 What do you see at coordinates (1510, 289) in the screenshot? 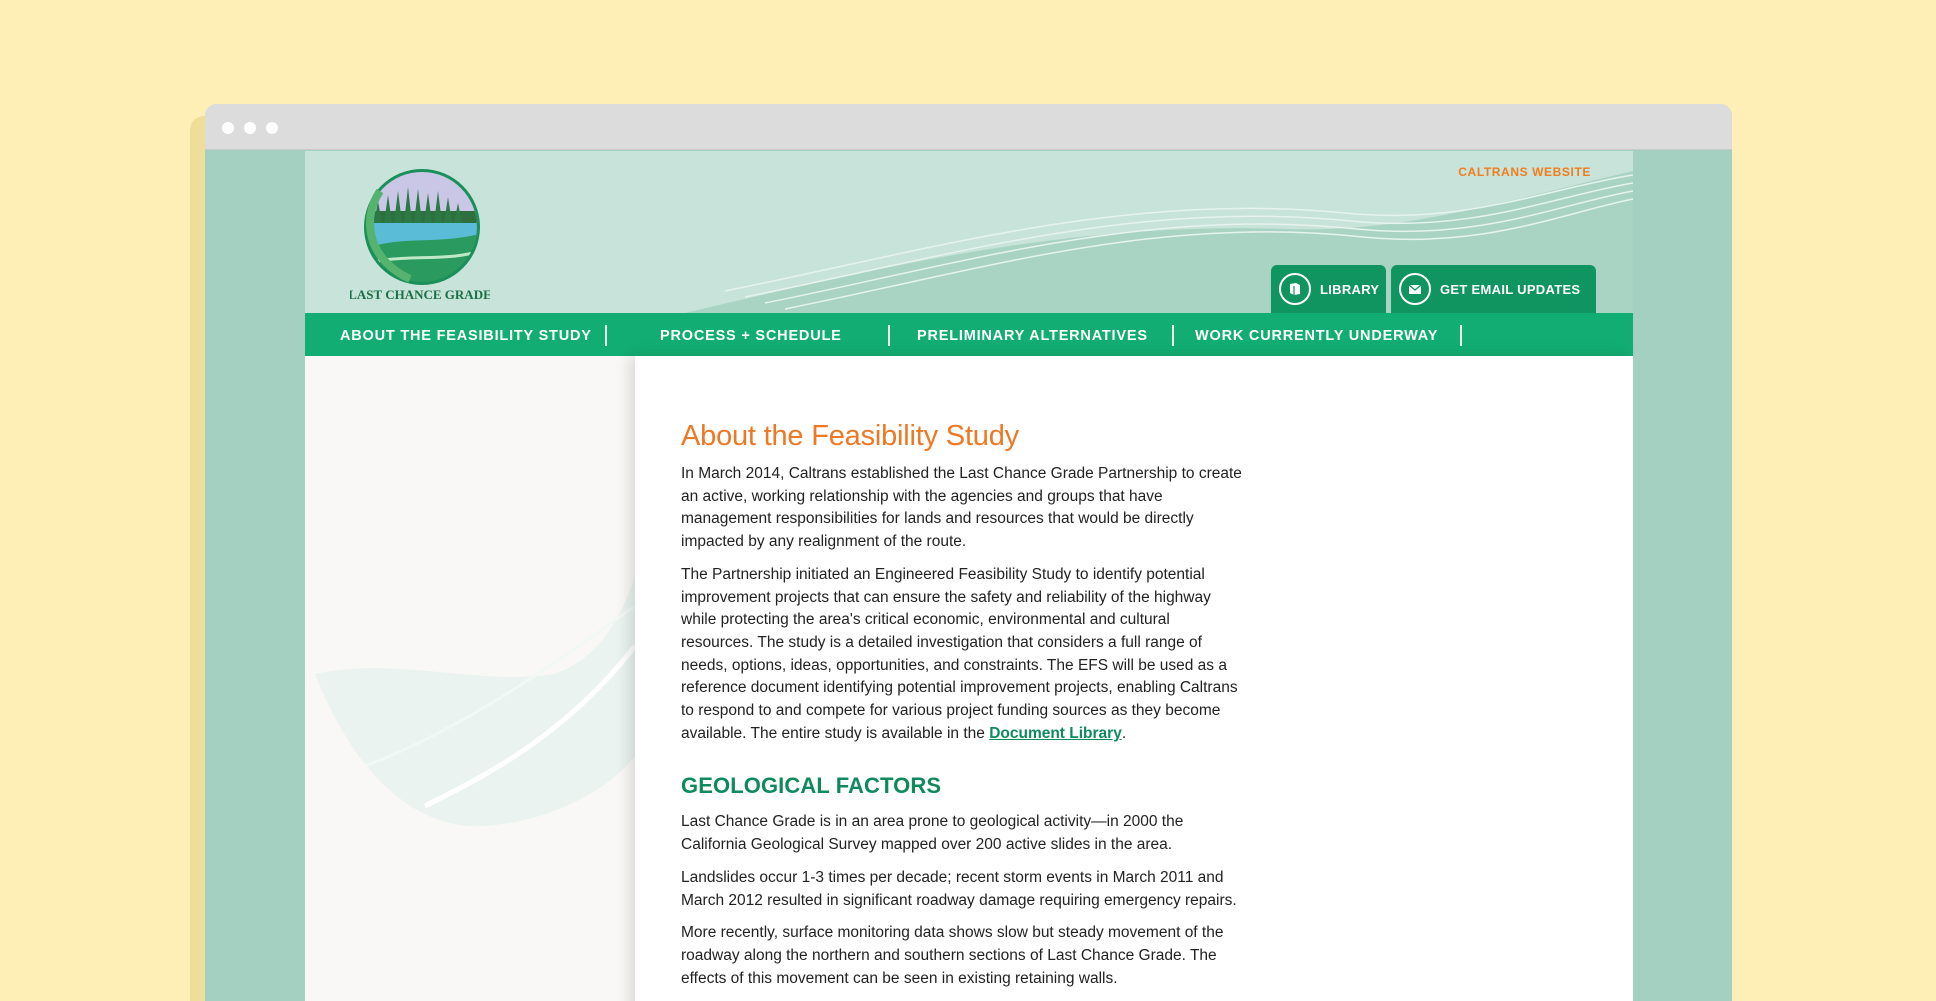
I see `tab-label: GET EMAIL UPDATES` at bounding box center [1510, 289].